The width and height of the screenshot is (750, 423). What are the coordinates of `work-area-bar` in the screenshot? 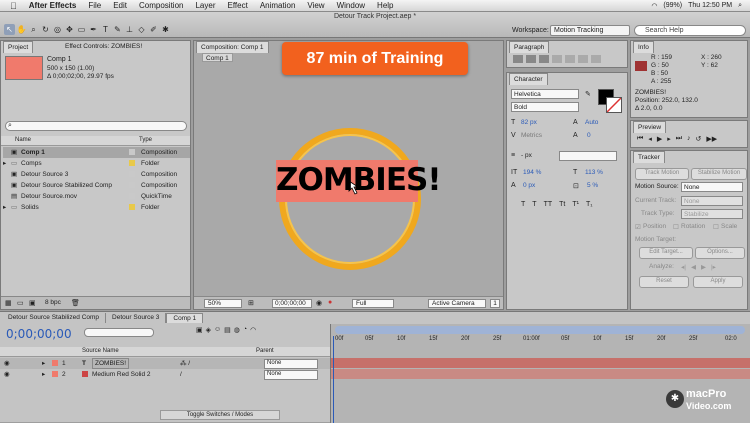 It's located at (540, 330).